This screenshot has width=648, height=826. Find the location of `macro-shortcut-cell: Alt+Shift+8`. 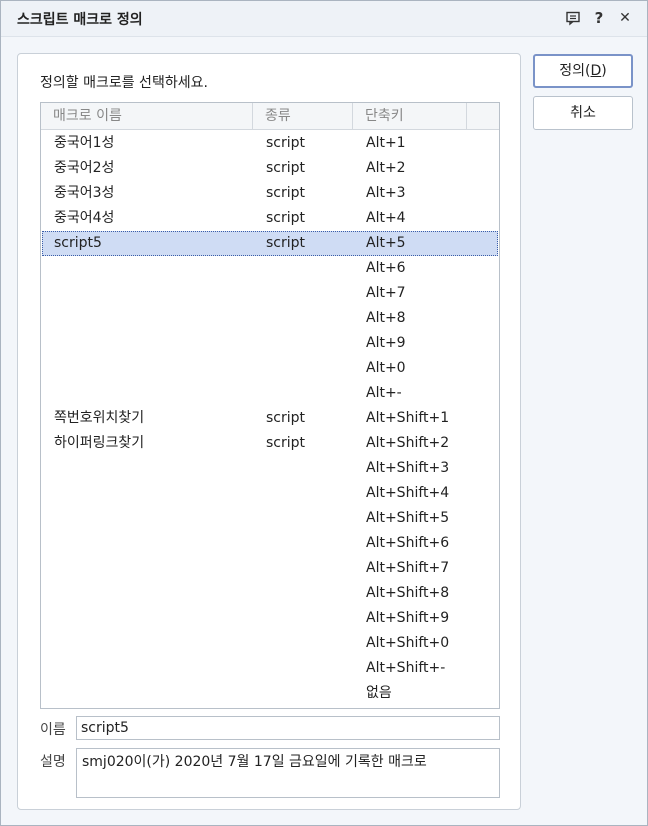

macro-shortcut-cell: Alt+Shift+8 is located at coordinates (408, 593).